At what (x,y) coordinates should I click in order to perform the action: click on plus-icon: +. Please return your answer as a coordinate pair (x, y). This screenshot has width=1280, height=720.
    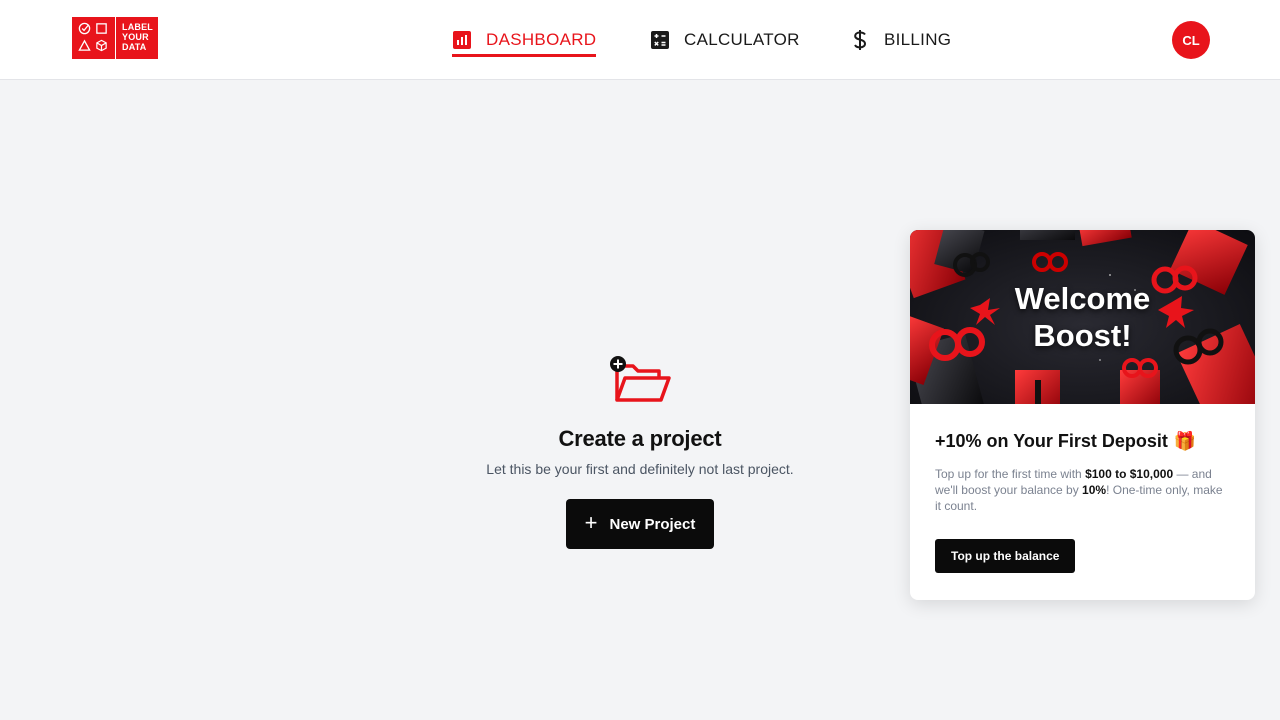
    Looking at the image, I should click on (591, 522).